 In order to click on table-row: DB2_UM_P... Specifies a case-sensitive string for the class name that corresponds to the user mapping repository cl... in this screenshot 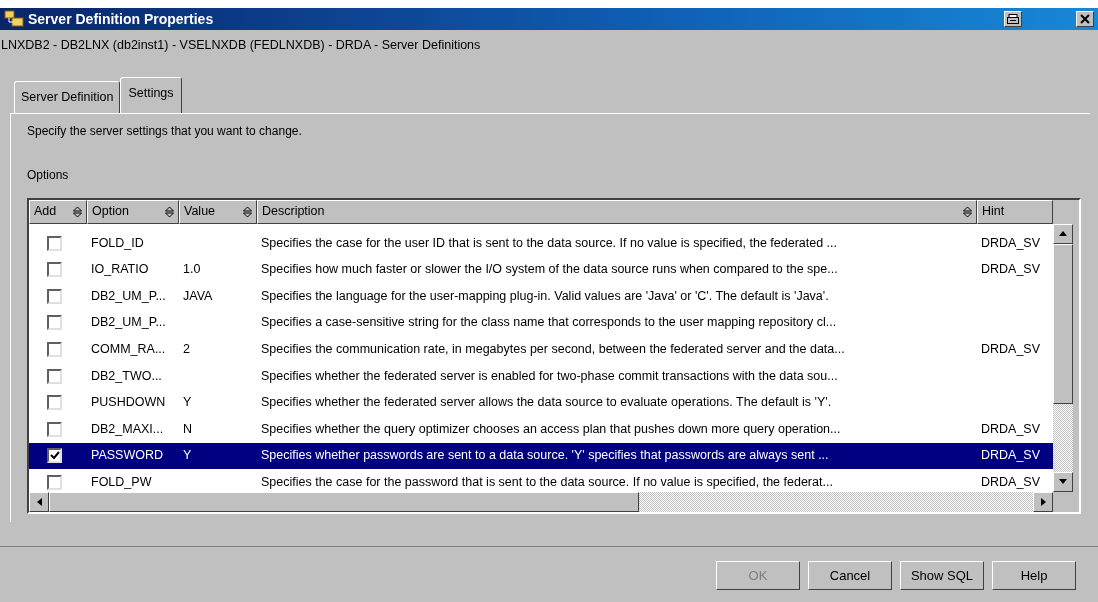, I will do `click(541, 323)`.